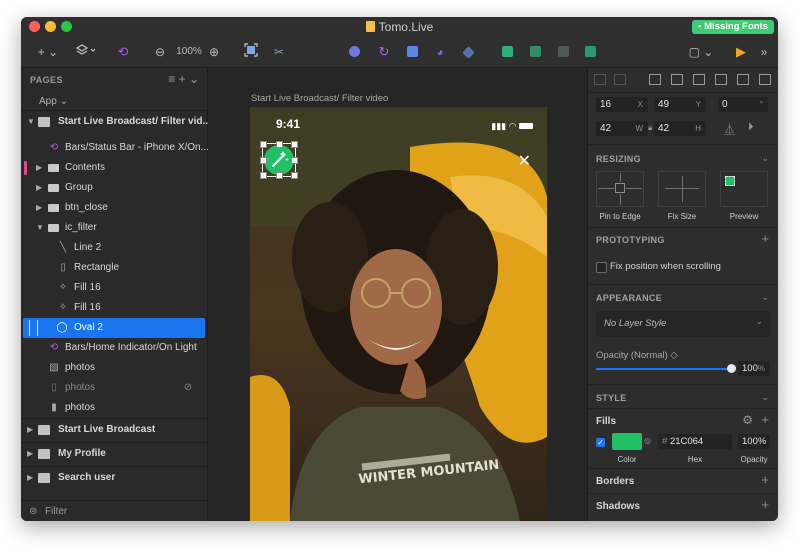 The image size is (803, 550). I want to click on union-button, so click(507, 52).